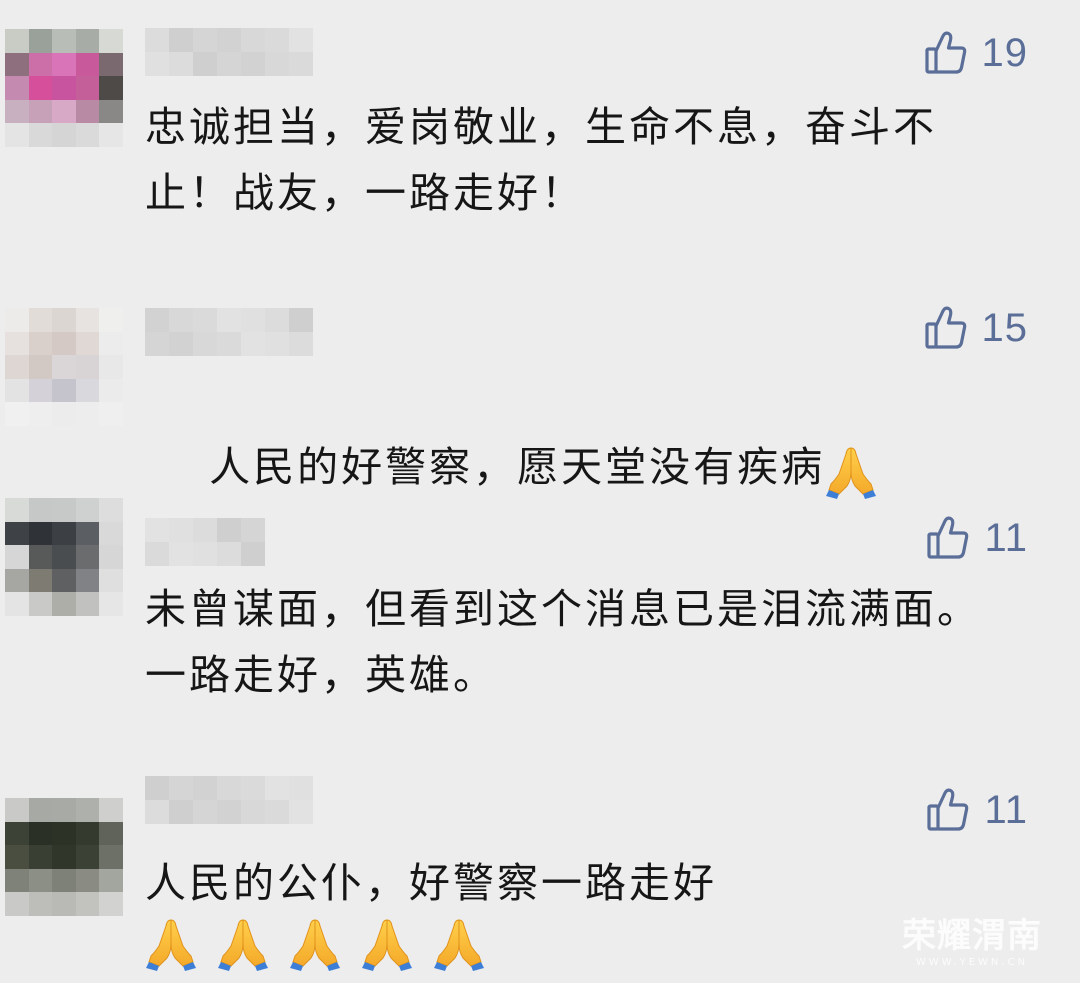 The image size is (1080, 983). I want to click on comment-text: 人民的公仆，好警察一路走好, so click(431, 883).